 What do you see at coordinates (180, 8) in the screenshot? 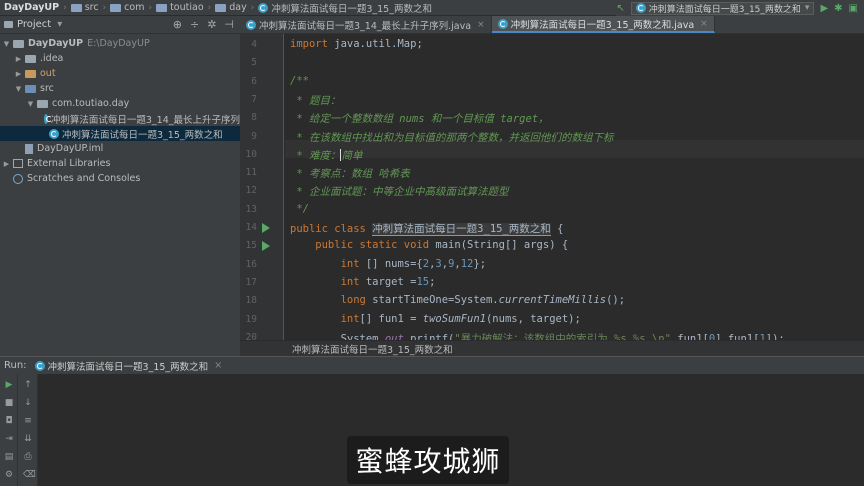
I see `breadcrumb-item: toutiao` at bounding box center [180, 8].